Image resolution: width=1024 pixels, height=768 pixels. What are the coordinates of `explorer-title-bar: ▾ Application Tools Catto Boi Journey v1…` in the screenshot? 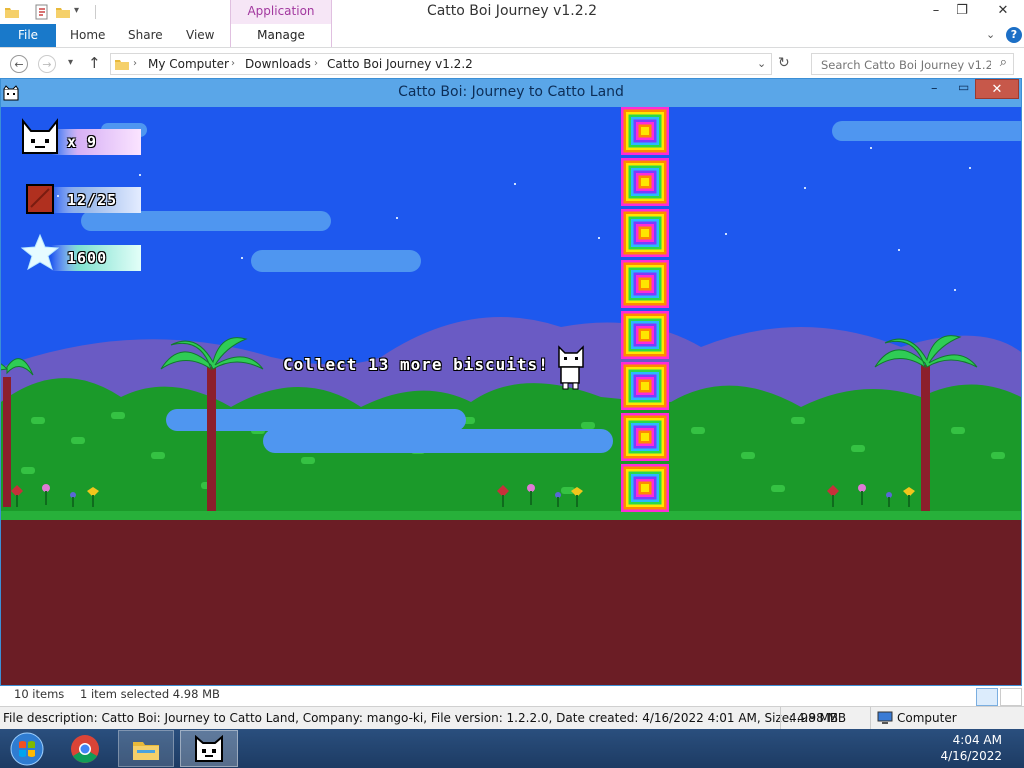 It's located at (512, 20).